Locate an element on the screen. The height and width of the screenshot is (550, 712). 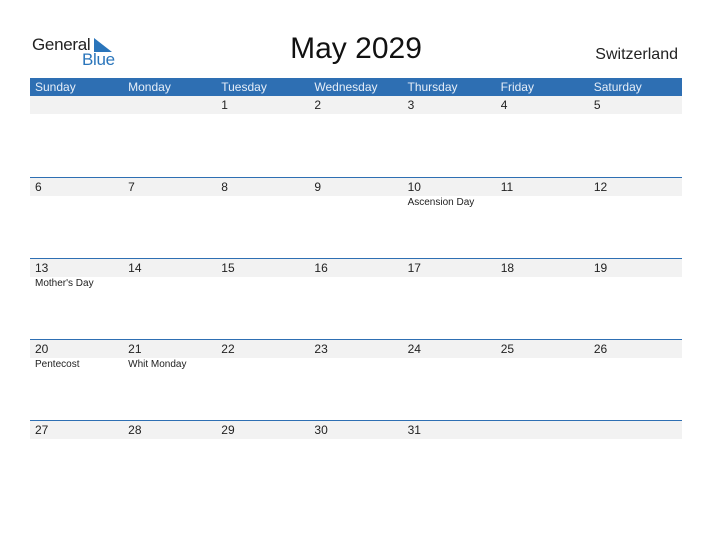
day-number: 30 is located at coordinates (321, 430).